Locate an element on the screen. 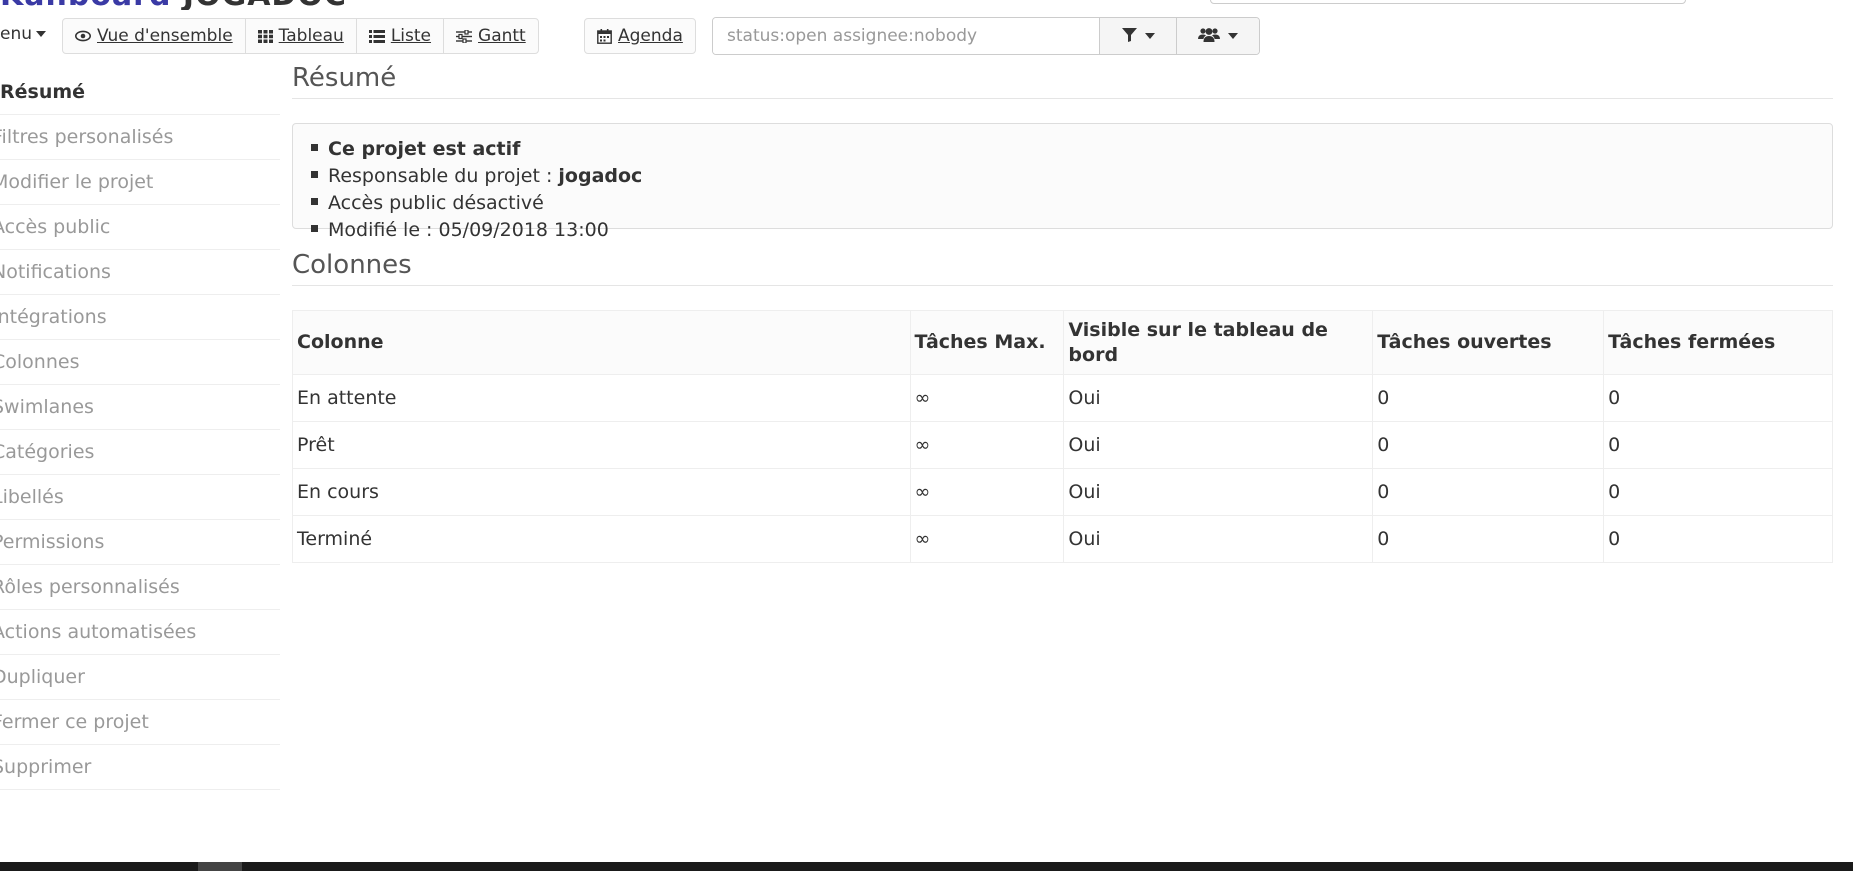 The height and width of the screenshot is (871, 1853). table-row: Terminé ∞ Oui 0 0 is located at coordinates (1062, 539).